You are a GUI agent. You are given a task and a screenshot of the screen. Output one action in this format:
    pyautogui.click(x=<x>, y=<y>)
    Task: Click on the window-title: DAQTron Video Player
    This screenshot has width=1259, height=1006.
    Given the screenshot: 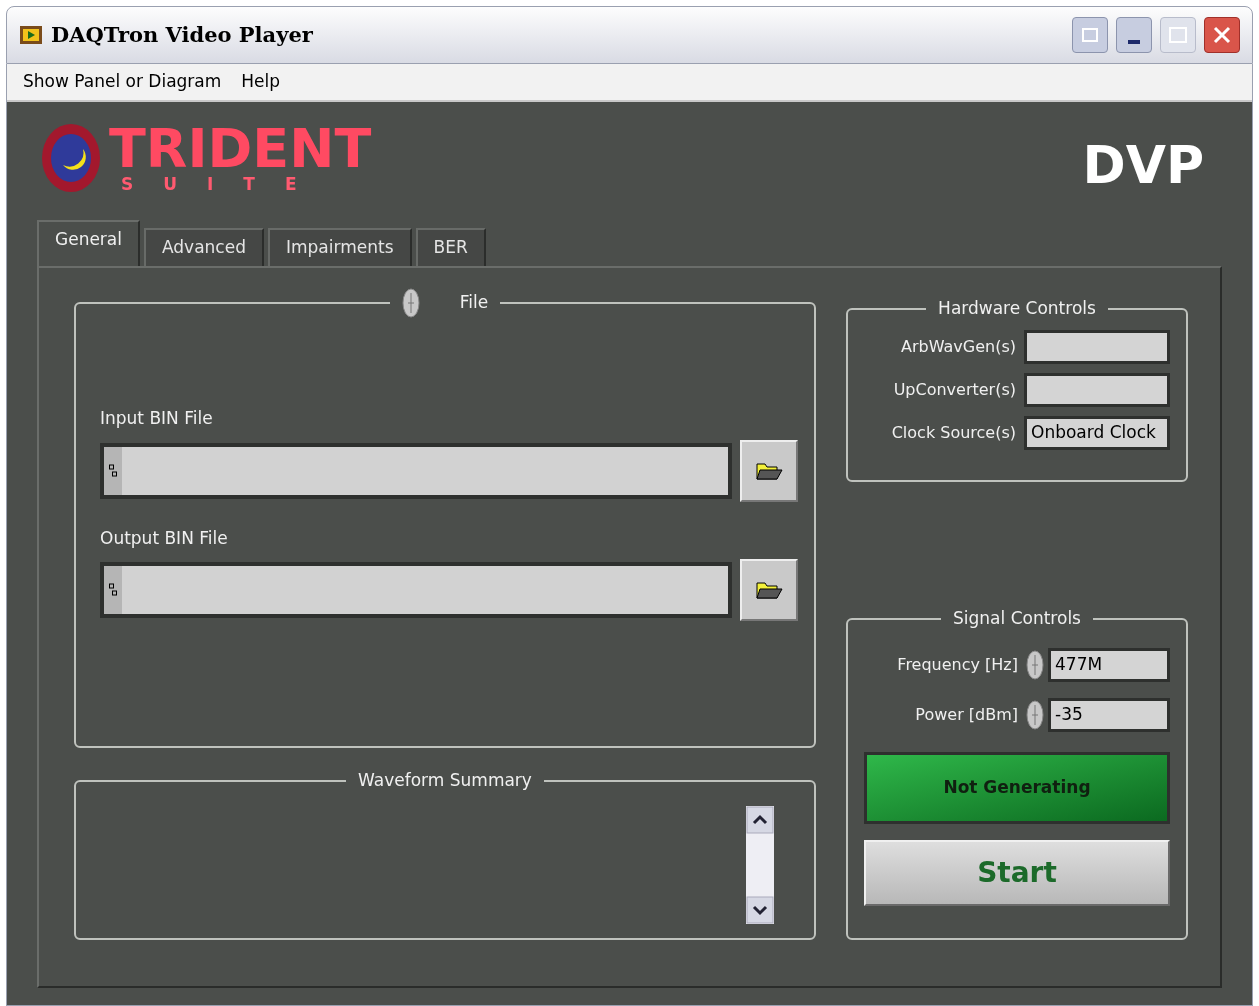 What is the action you would take?
    pyautogui.click(x=182, y=35)
    